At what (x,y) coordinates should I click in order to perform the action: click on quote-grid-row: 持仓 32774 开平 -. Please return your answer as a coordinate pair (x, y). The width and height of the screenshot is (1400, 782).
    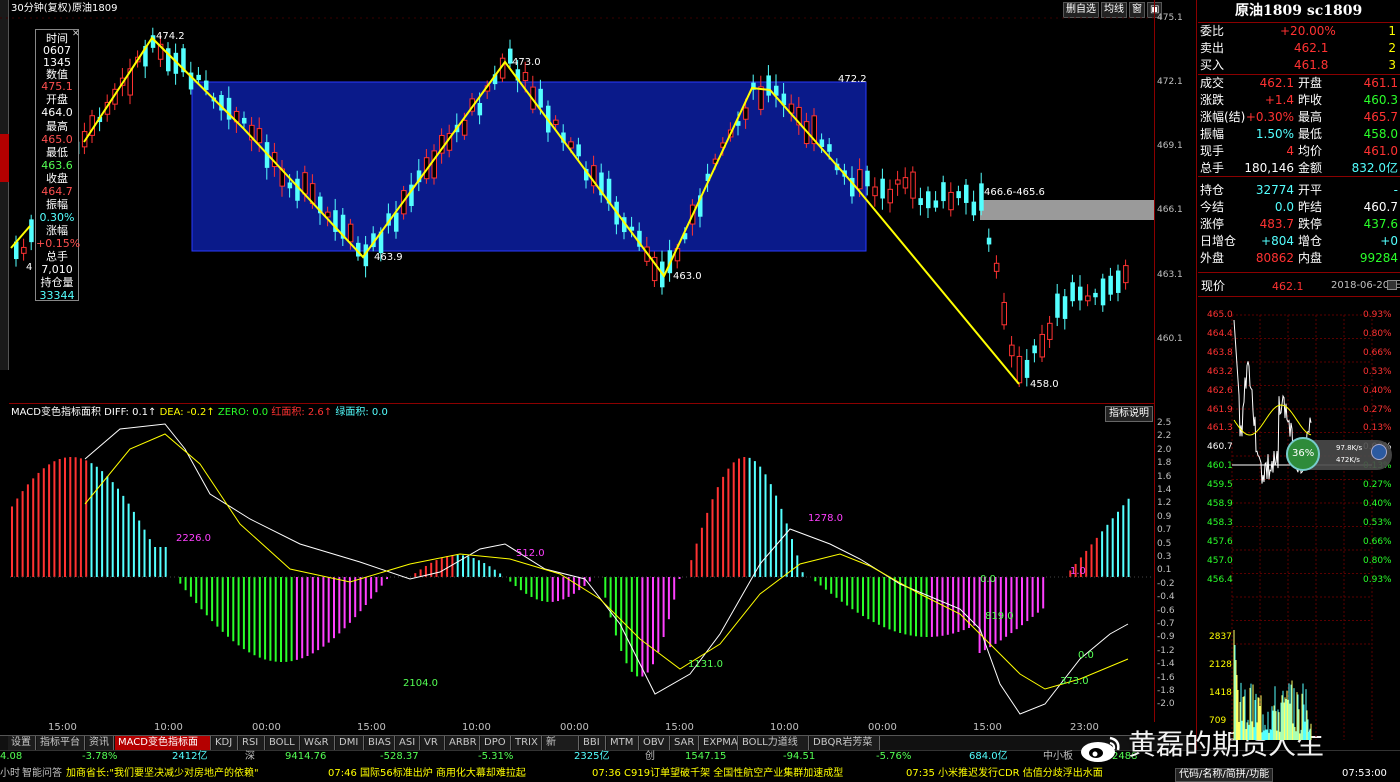
    Looking at the image, I should click on (1299, 190).